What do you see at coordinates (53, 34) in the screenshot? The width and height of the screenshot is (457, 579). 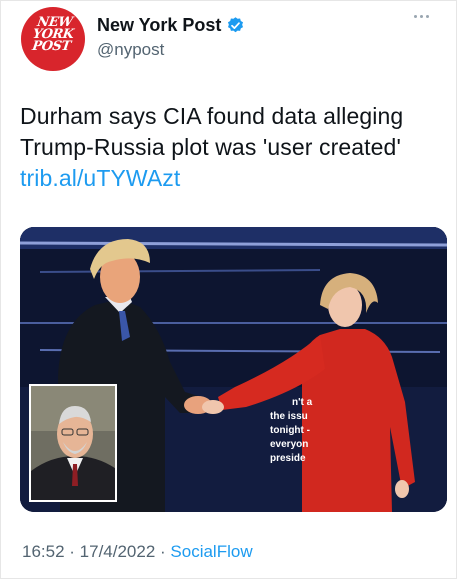 I see `avatar-logo: NEW YORK POST` at bounding box center [53, 34].